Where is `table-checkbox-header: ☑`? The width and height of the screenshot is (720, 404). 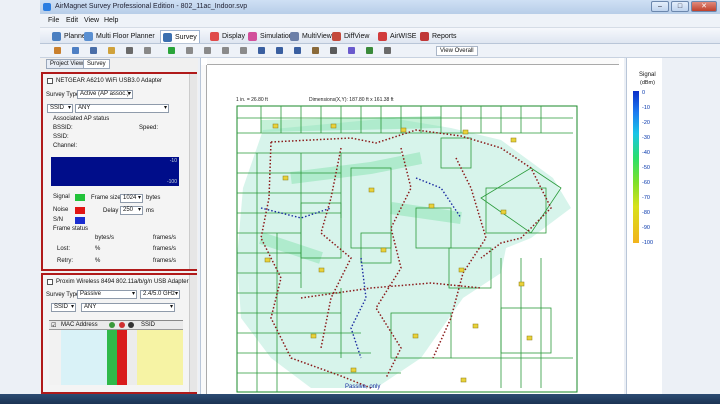
table-checkbox-header: ☑ is located at coordinates (54, 326).